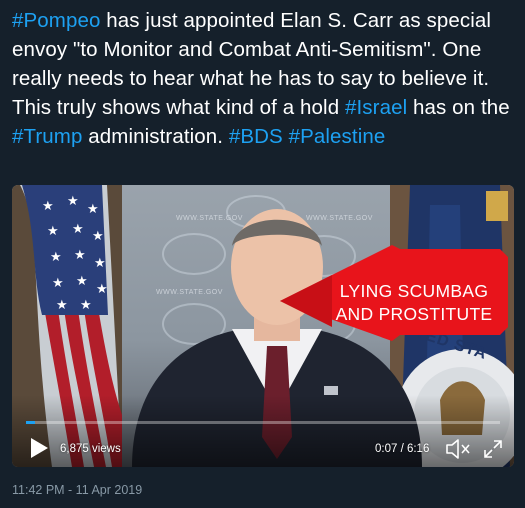  I want to click on video-progress-fill, so click(30, 422).